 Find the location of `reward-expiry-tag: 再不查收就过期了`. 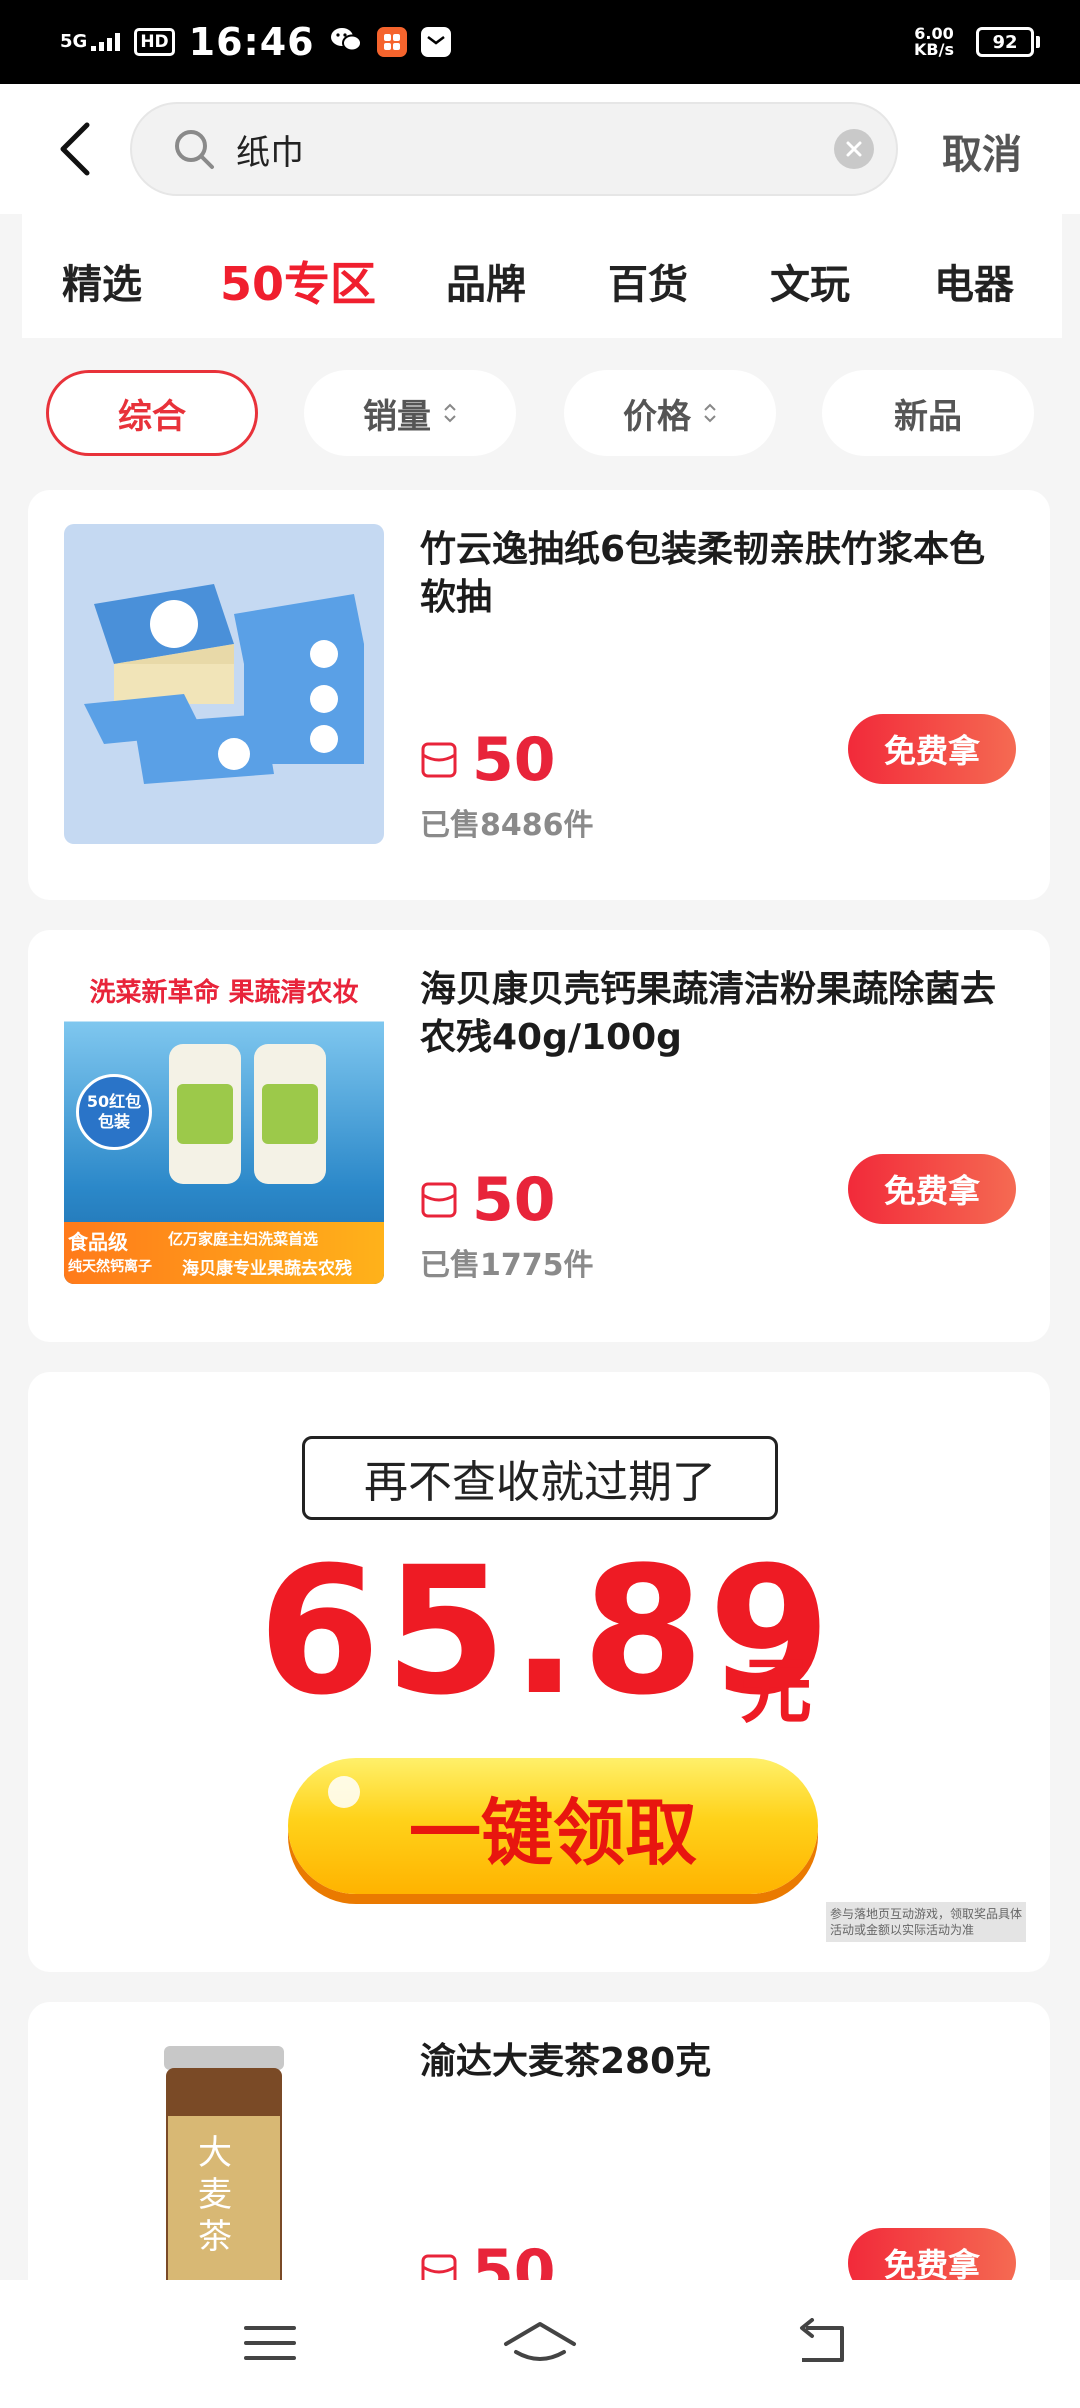

reward-expiry-tag: 再不查收就过期了 is located at coordinates (540, 1478).